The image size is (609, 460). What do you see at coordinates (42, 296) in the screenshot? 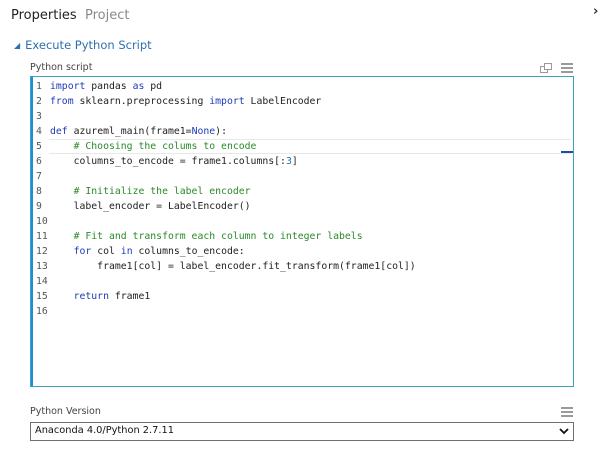
I see `line-number: 15` at bounding box center [42, 296].